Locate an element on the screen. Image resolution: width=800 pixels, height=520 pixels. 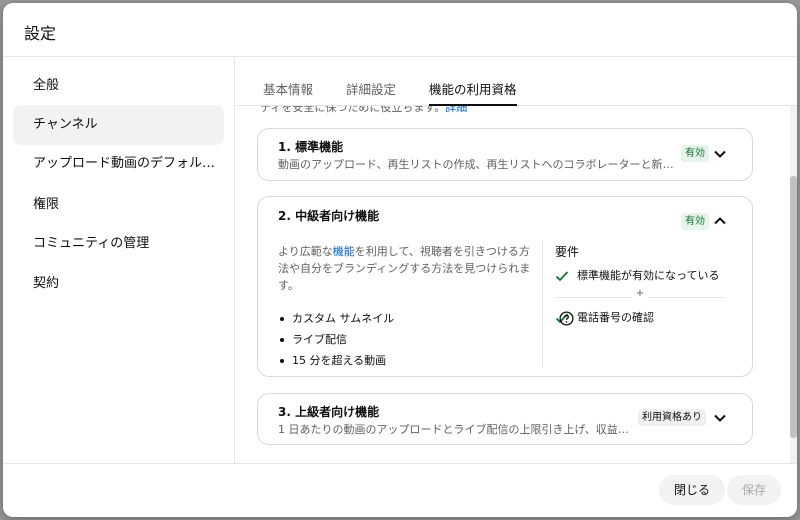
list-item: ライブ配信 is located at coordinates (408, 339).